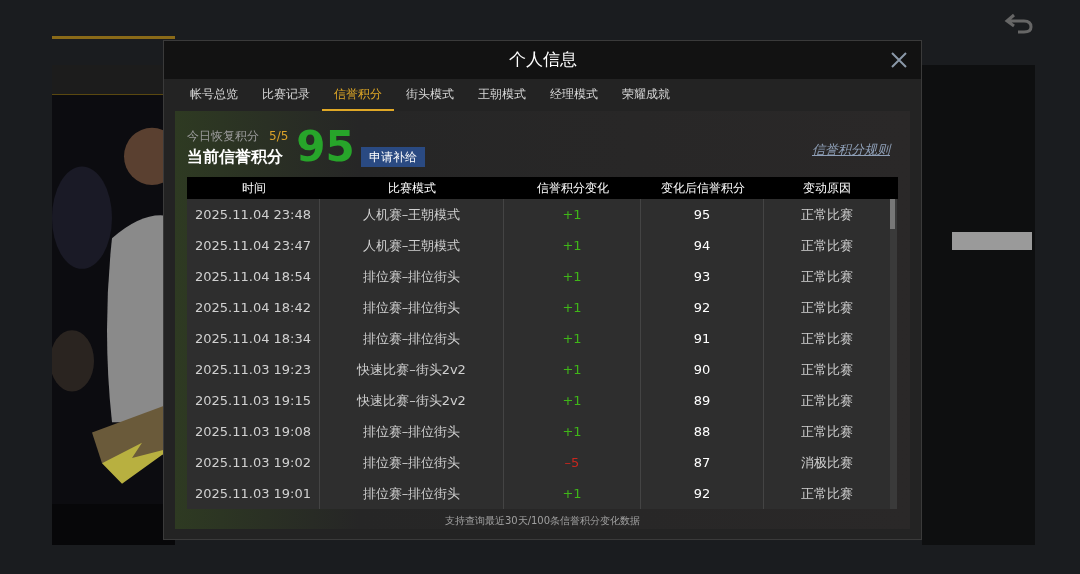  Describe the element at coordinates (893, 354) in the screenshot. I see `scrollbar` at that location.